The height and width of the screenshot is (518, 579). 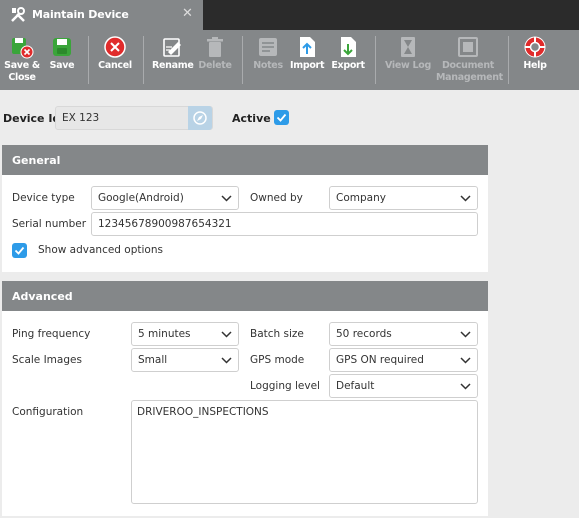 I want to click on rename-button: Rename, so click(x=173, y=60).